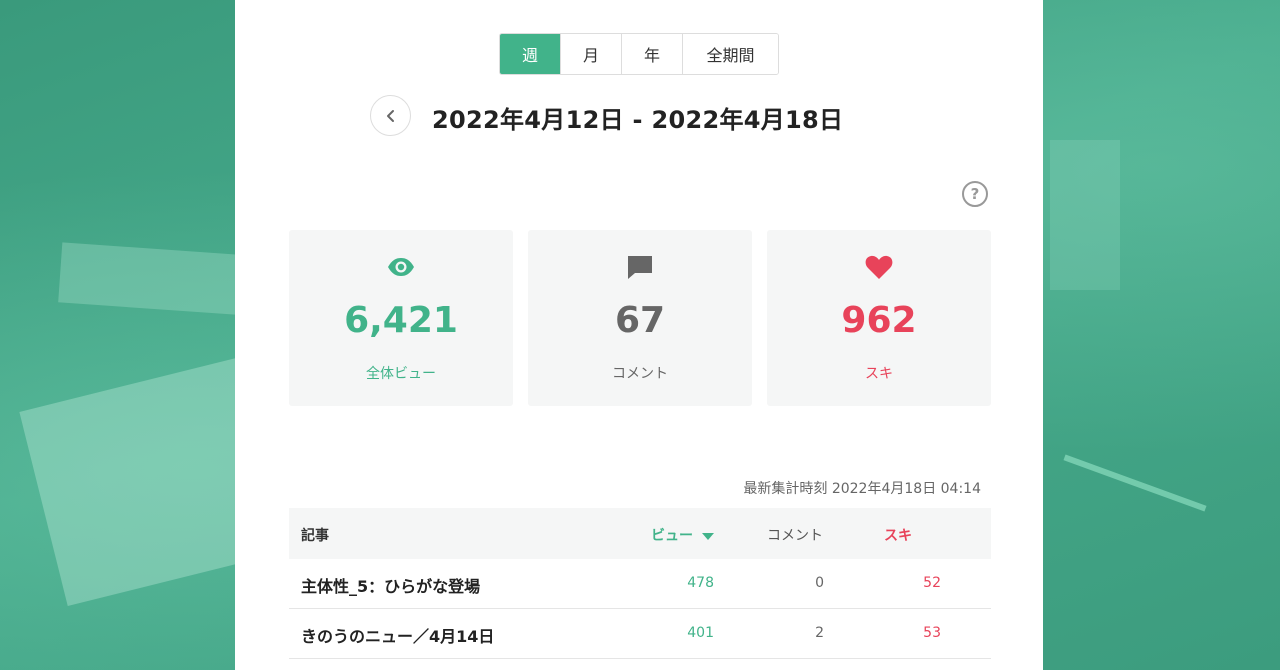  Describe the element at coordinates (700, 583) in the screenshot. I see `article-views: 478` at that location.